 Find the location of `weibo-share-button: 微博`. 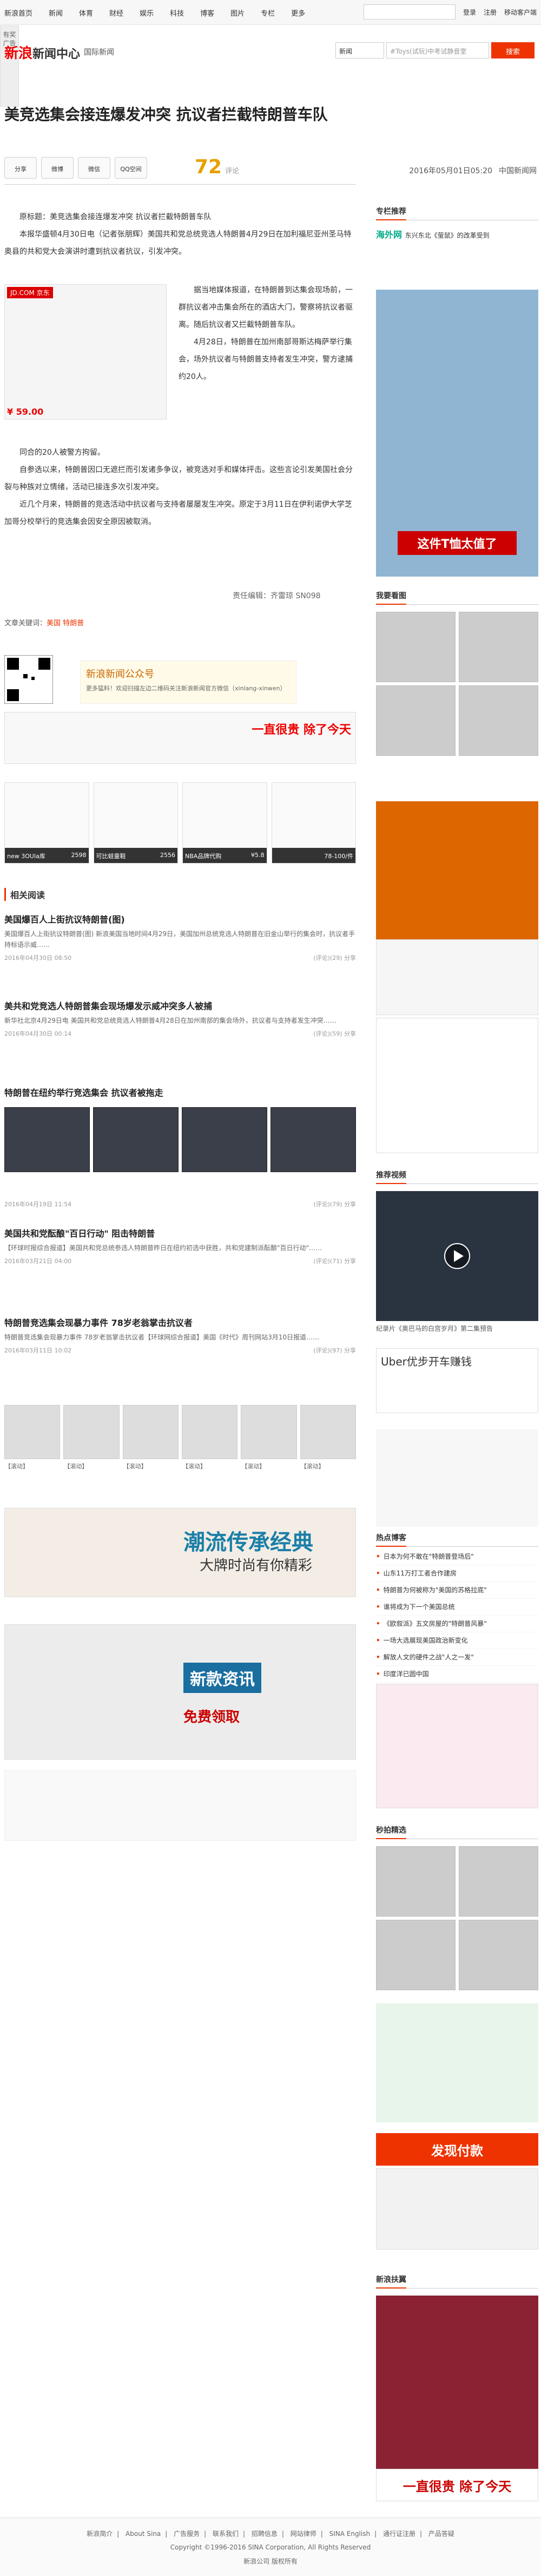

weibo-share-button: 微博 is located at coordinates (58, 168).